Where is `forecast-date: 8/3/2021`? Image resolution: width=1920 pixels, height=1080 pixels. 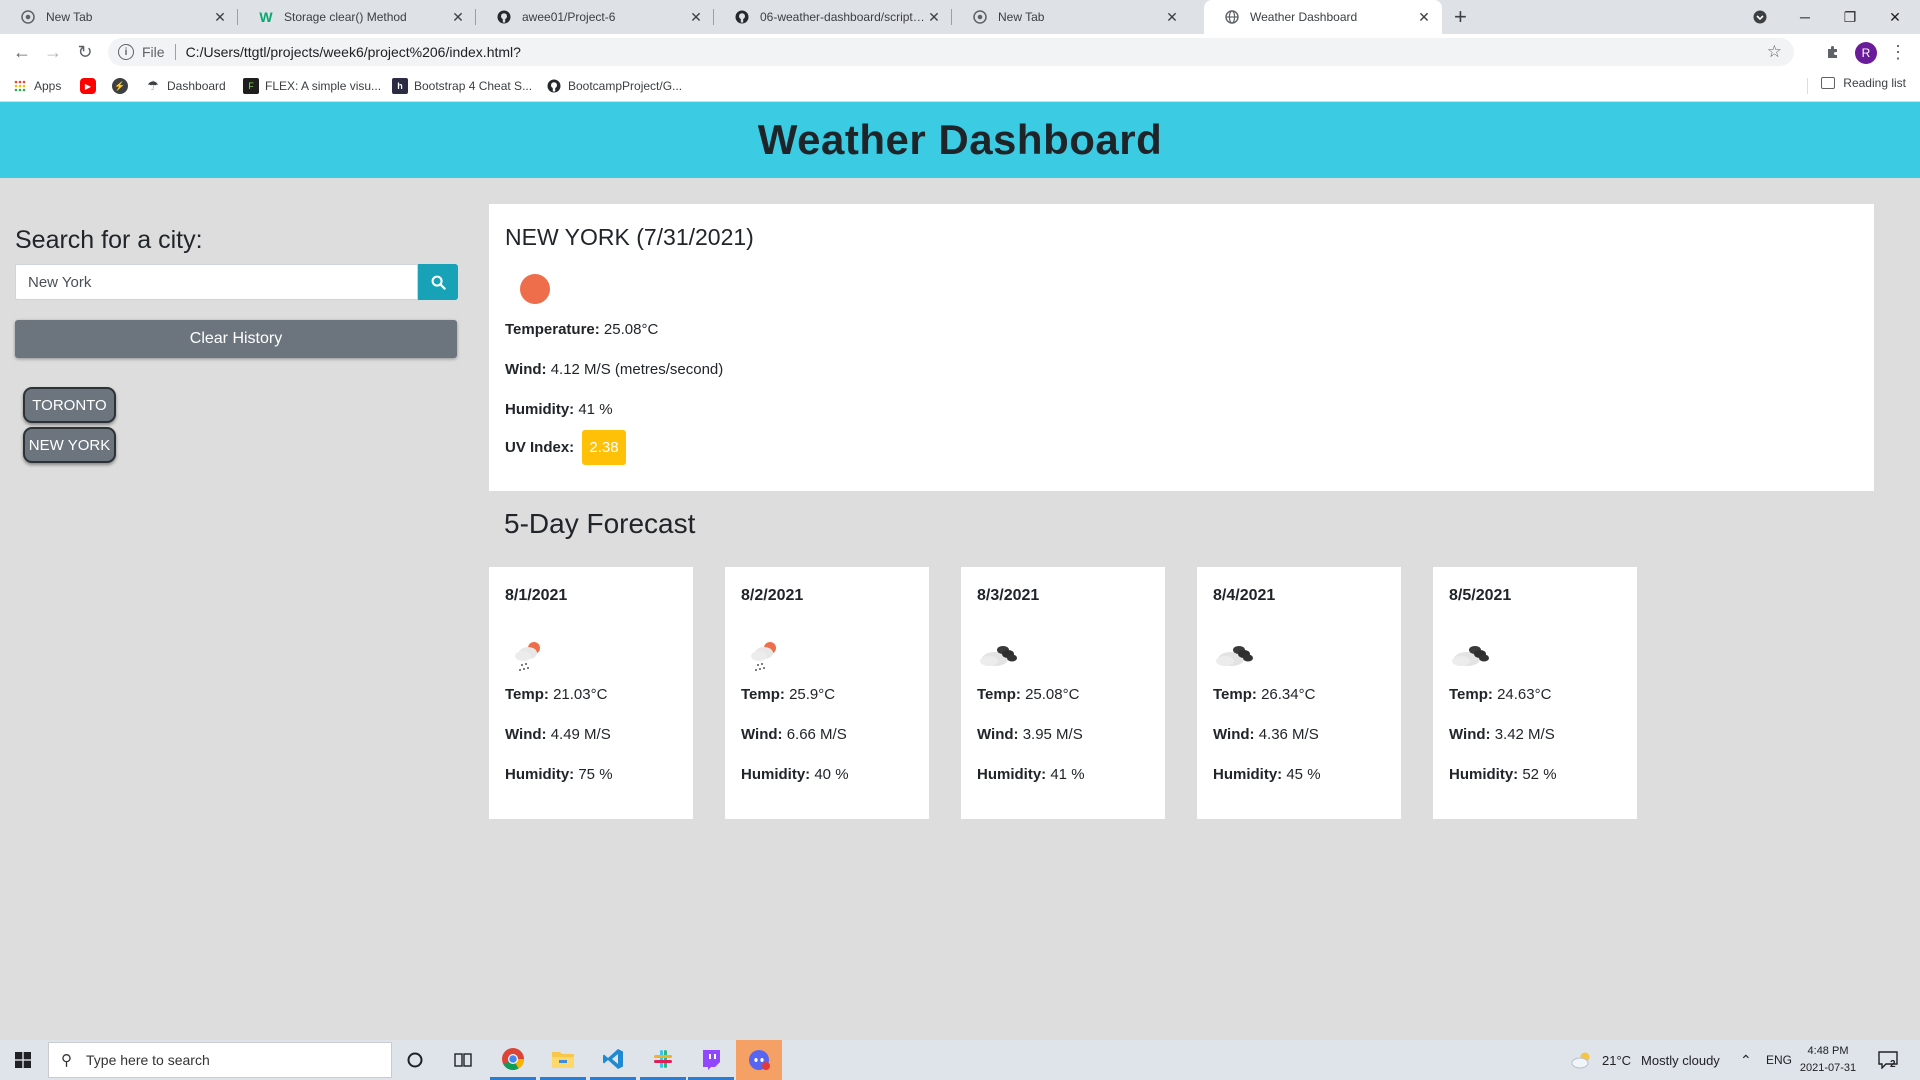
forecast-date: 8/3/2021 is located at coordinates (1008, 595).